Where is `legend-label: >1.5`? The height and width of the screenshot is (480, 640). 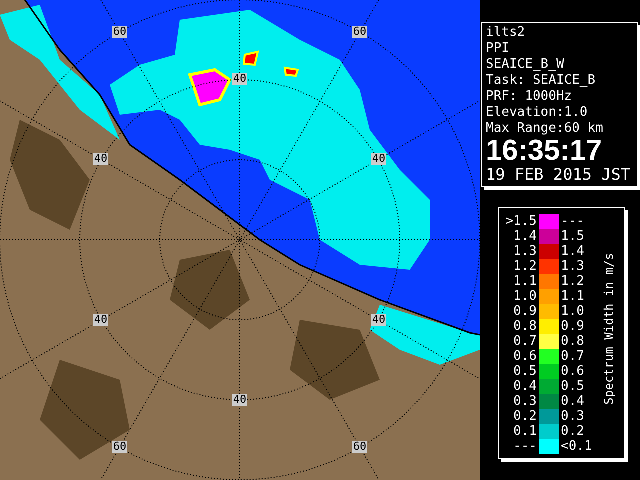
legend-label: >1.5 is located at coordinates (521, 221).